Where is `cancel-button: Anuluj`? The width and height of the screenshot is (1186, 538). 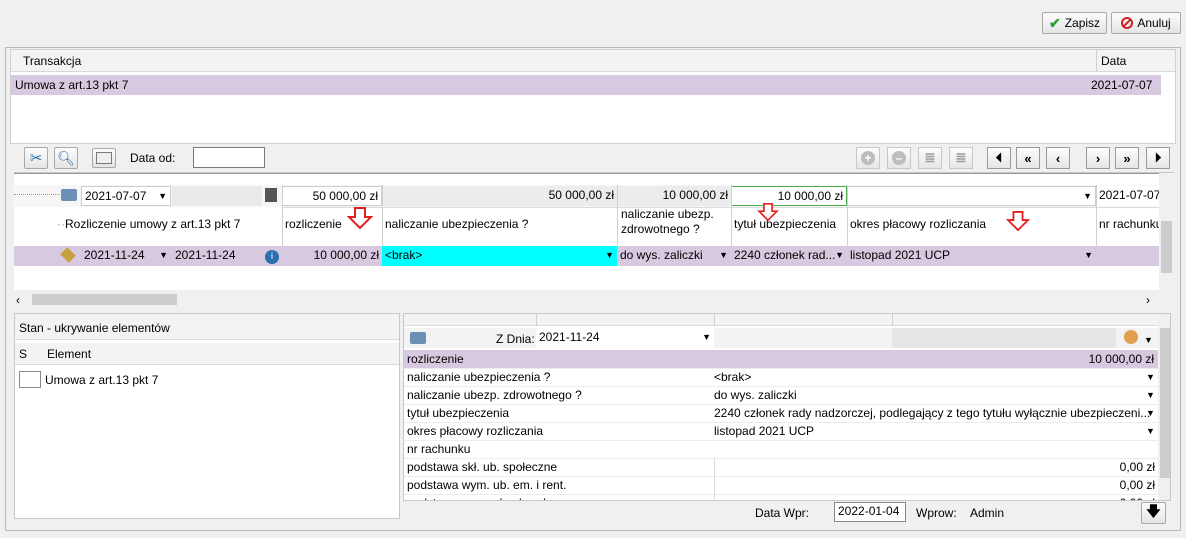
cancel-button: Anuluj is located at coordinates (1146, 23).